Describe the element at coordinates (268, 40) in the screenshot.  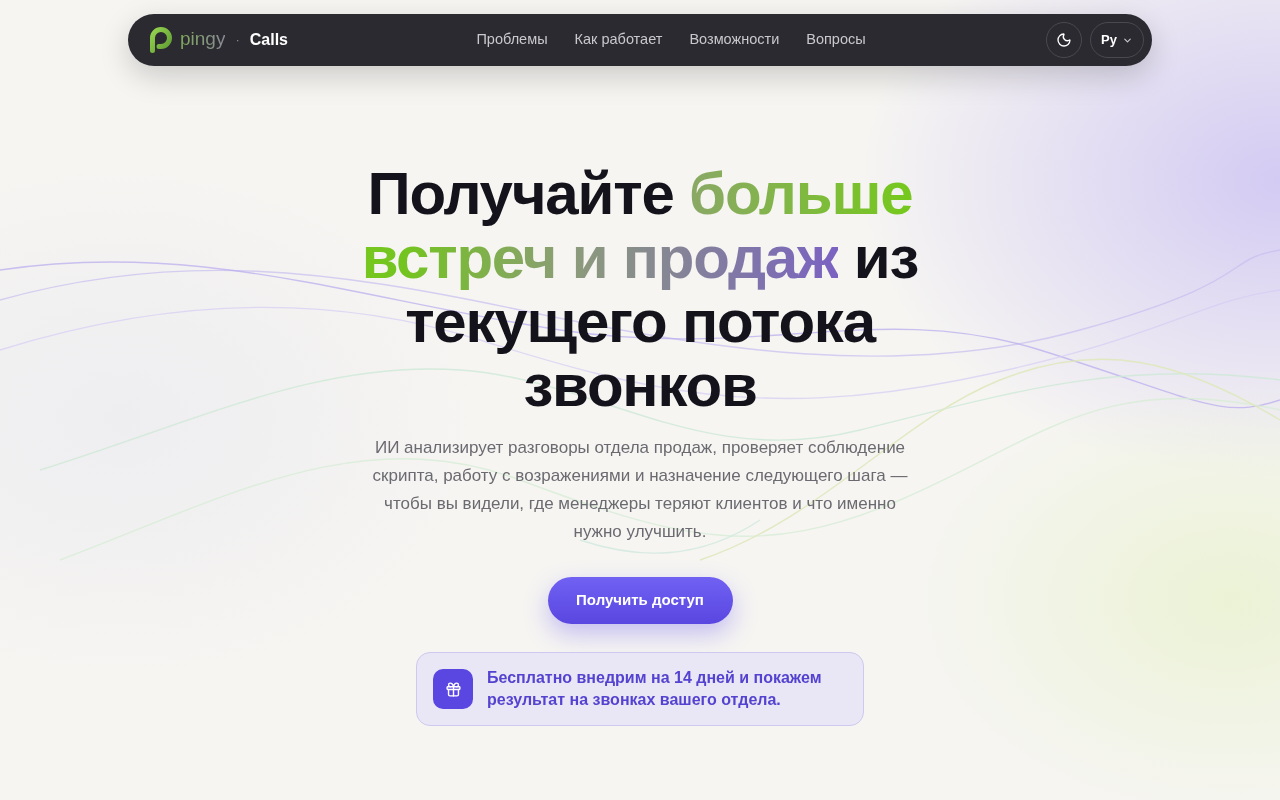
I see `product-name: Calls` at that location.